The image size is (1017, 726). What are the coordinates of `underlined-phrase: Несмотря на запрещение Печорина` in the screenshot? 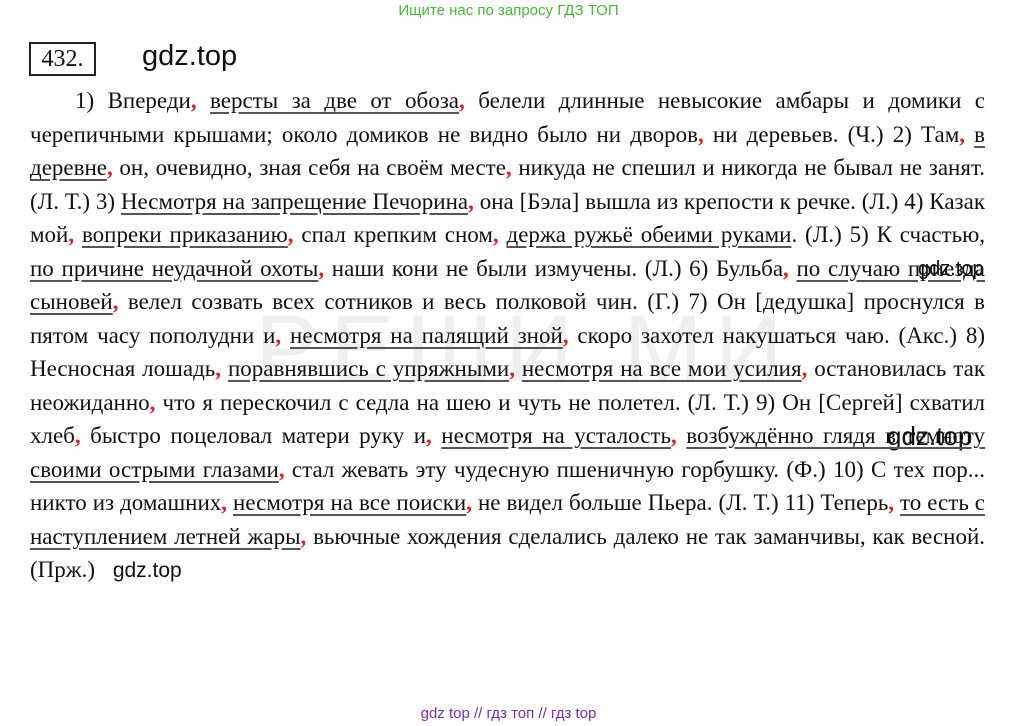 It's located at (294, 201).